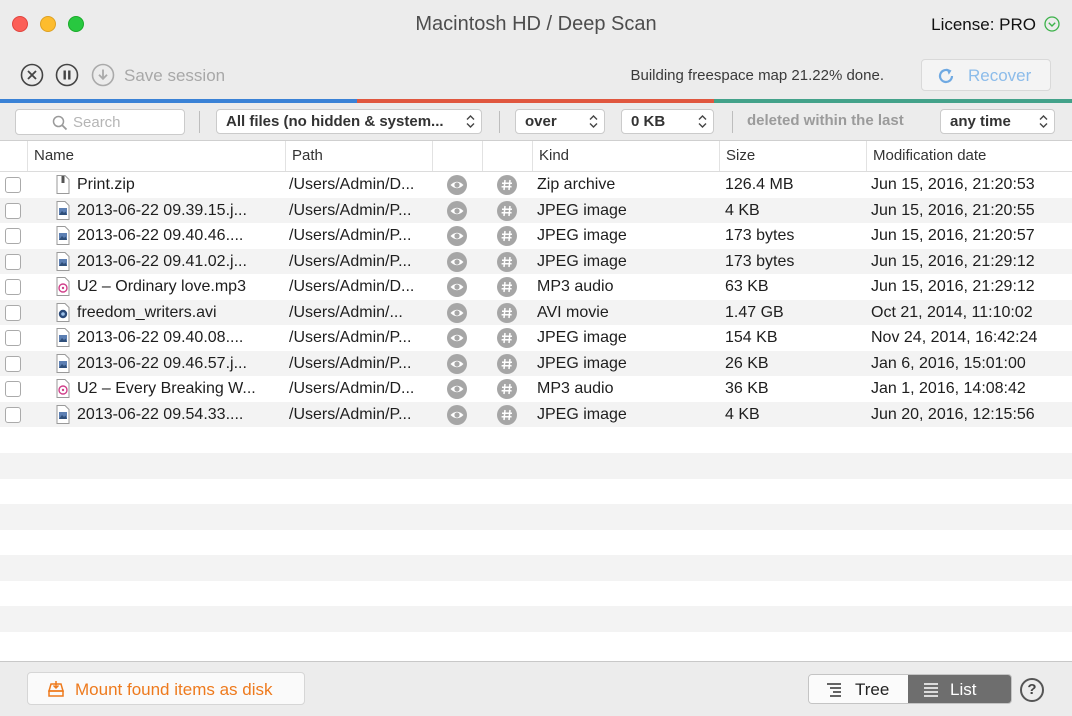  I want to click on avi-file-icon, so click(63, 312).